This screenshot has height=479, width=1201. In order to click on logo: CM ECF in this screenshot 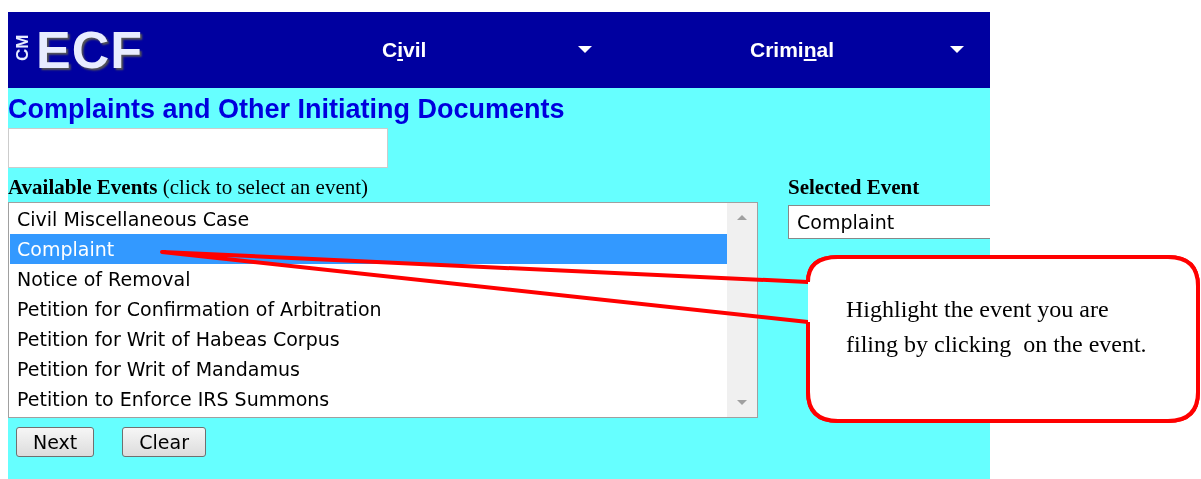, I will do `click(78, 50)`.